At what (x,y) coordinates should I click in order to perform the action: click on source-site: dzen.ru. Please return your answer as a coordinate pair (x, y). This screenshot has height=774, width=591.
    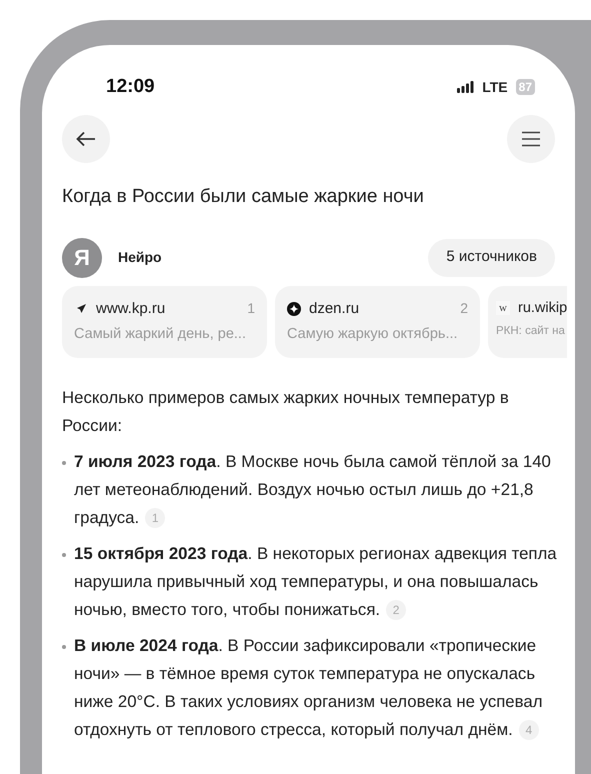
    Looking at the image, I should click on (334, 308).